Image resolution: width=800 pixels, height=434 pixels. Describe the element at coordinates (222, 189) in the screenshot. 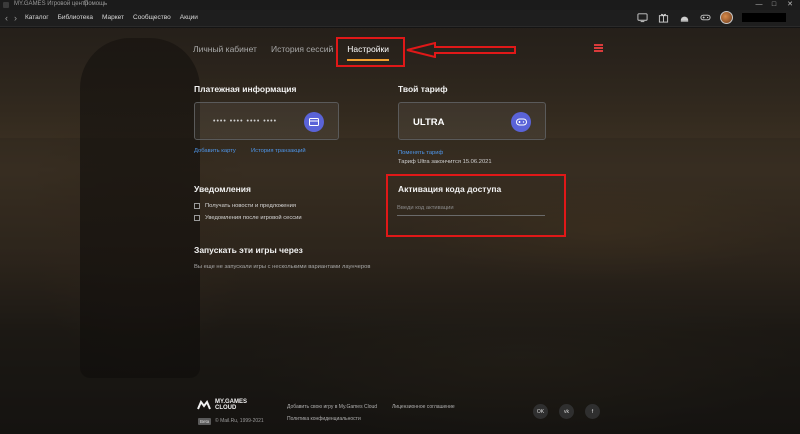

I see `notifications-section-title: Уведомления` at that location.